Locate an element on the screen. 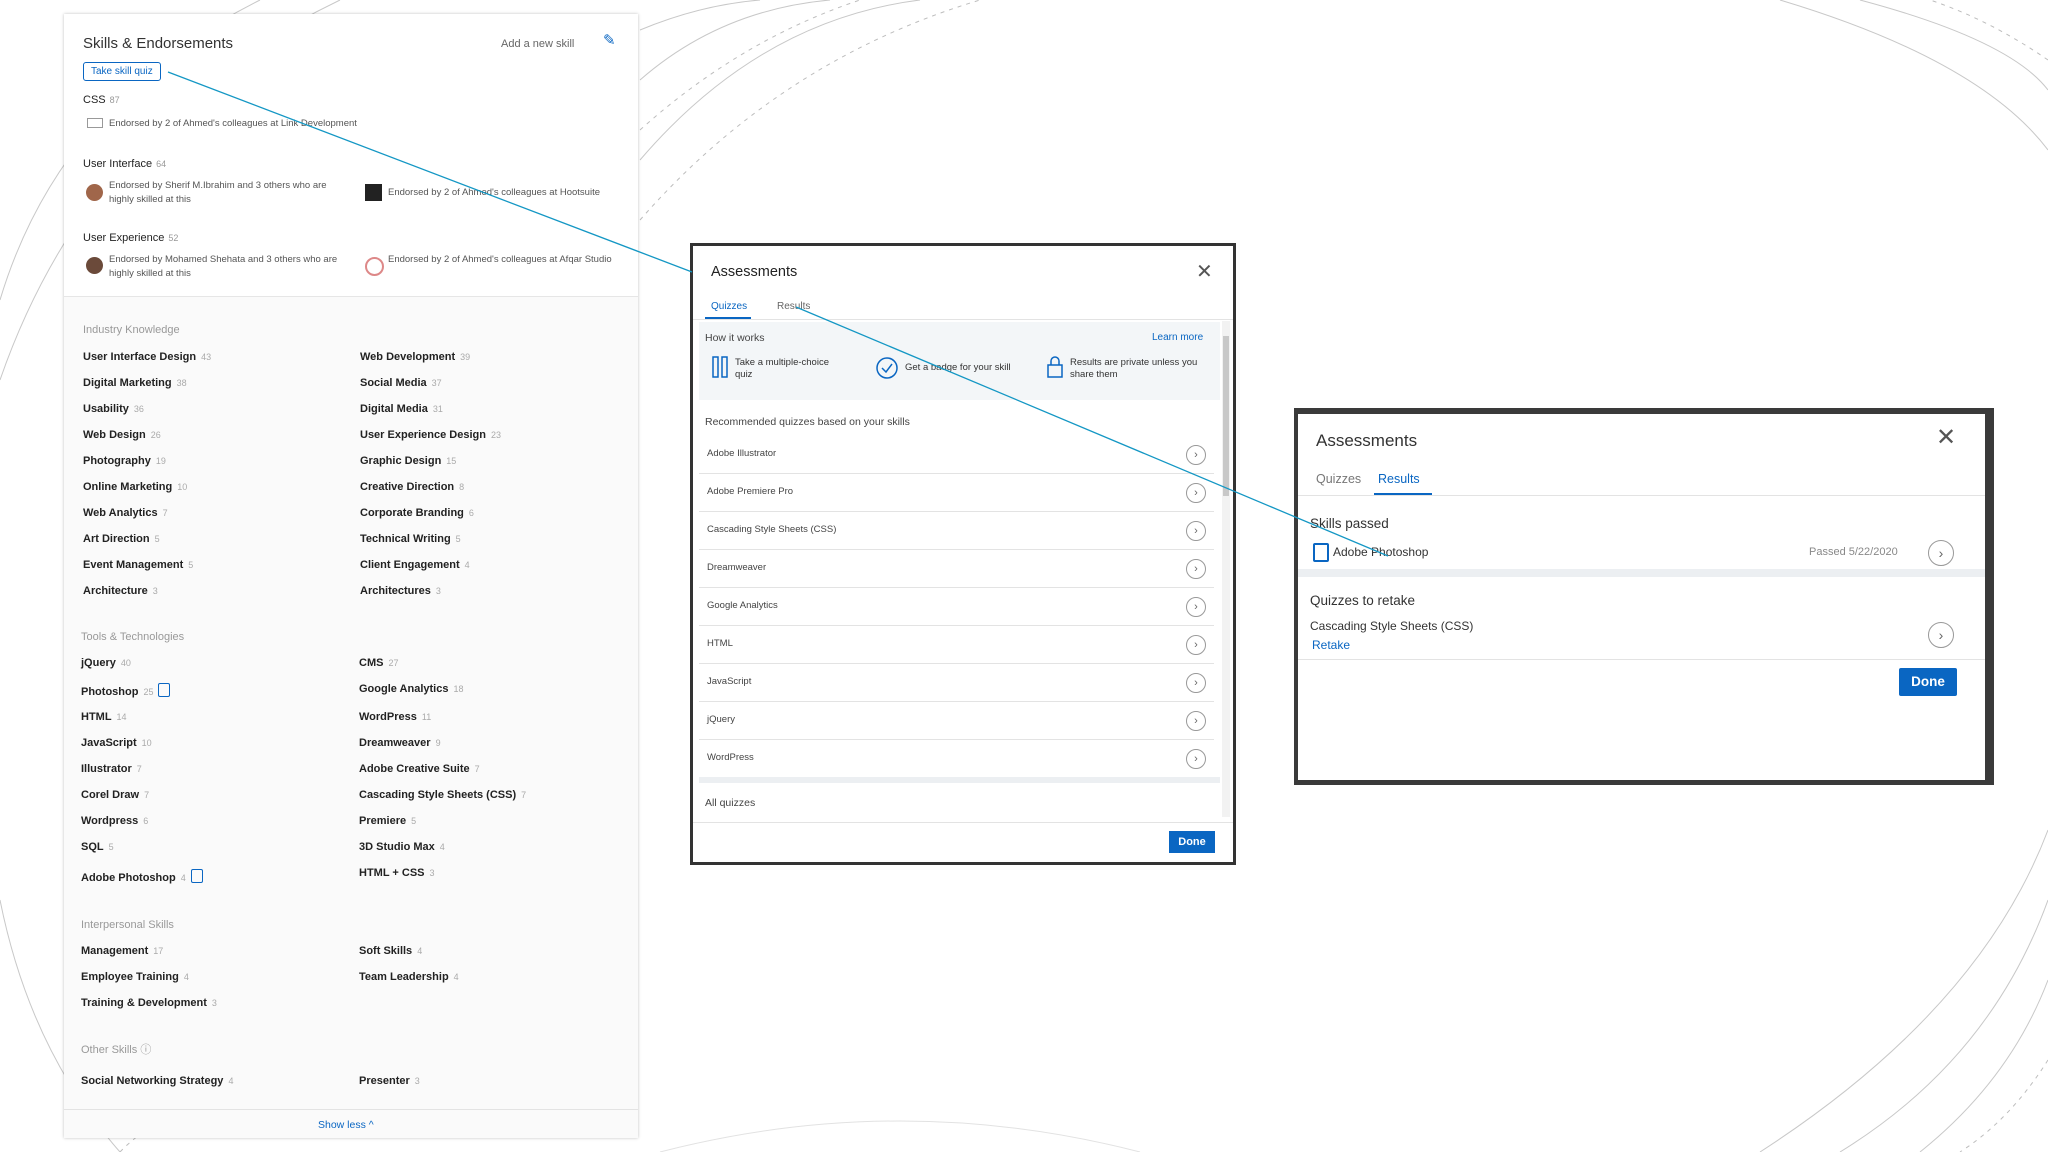 The image size is (2048, 1152). skill-item: Creative Direction 8 is located at coordinates (412, 487).